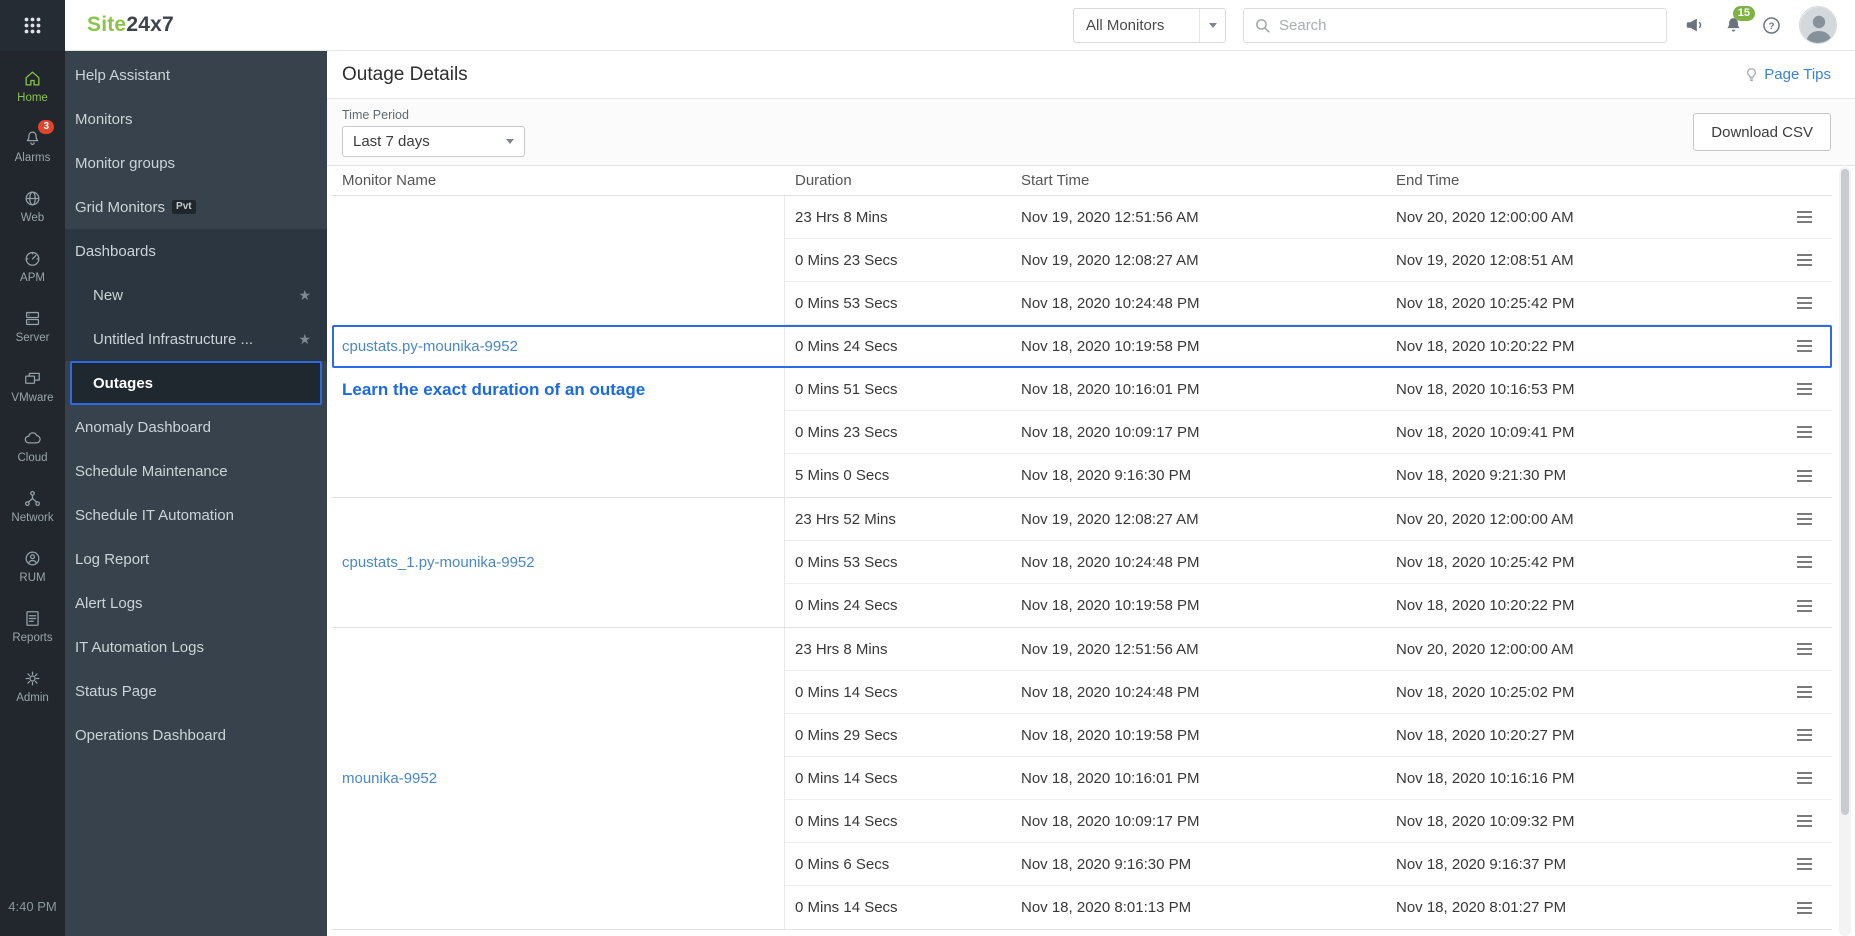 The width and height of the screenshot is (1855, 936). I want to click on sidebar-item-monitors: Monitors, so click(196, 119).